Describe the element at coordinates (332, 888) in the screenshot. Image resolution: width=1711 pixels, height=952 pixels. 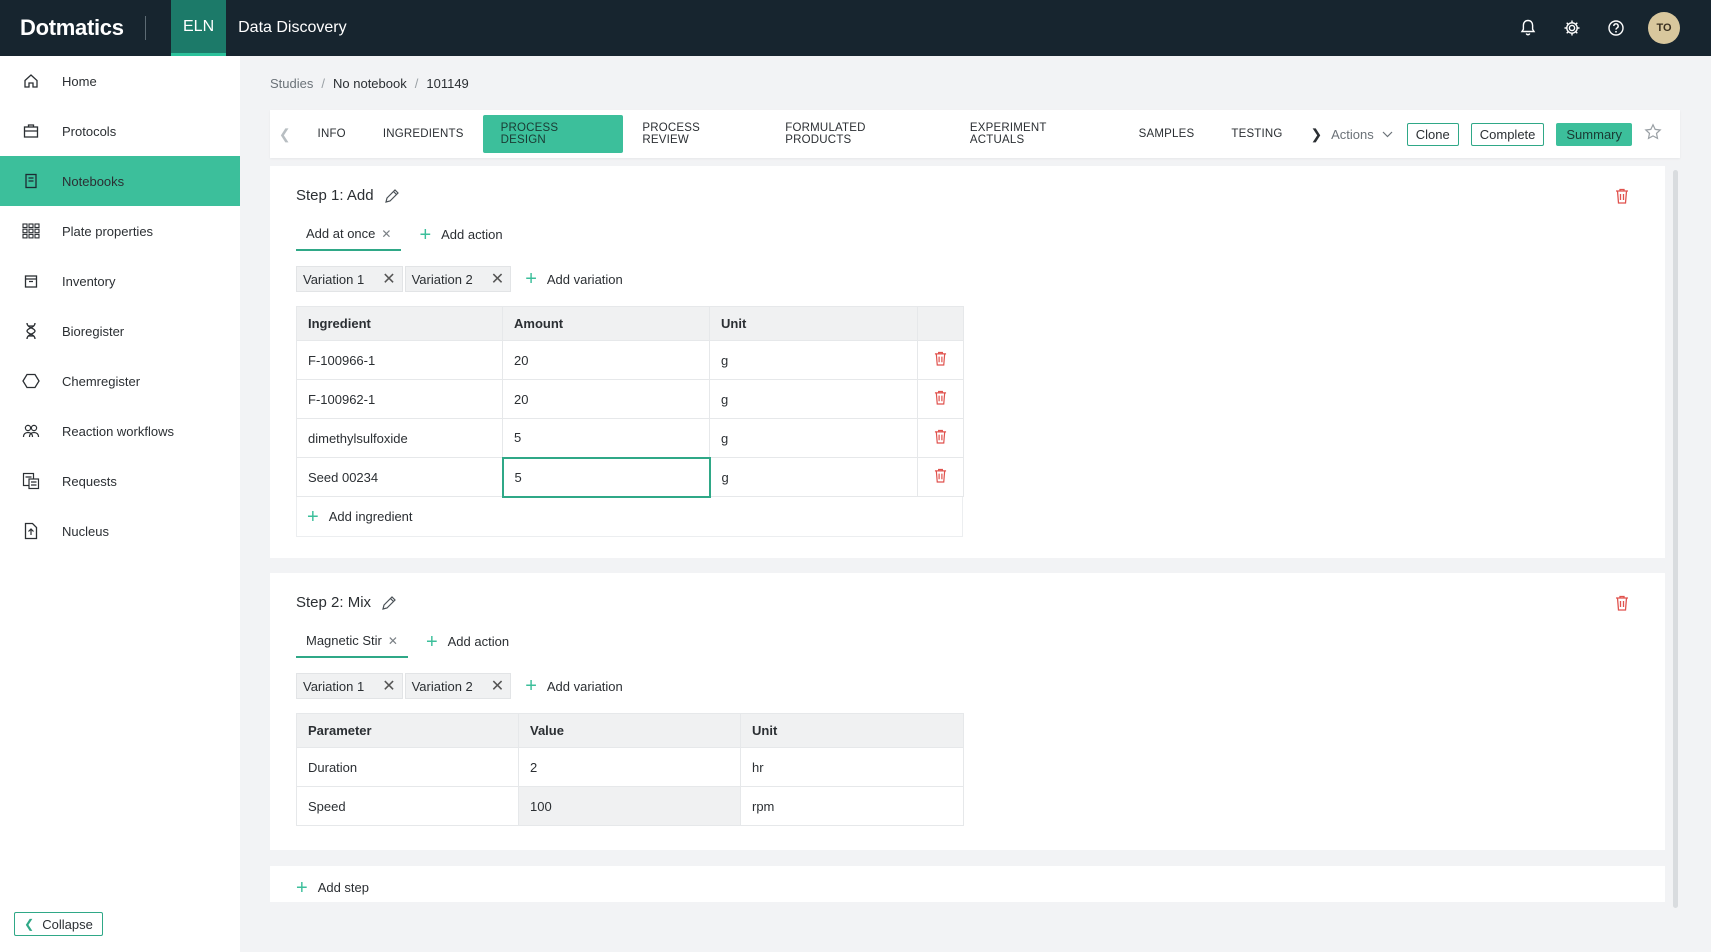
I see `add-step-button: + Add step` at that location.